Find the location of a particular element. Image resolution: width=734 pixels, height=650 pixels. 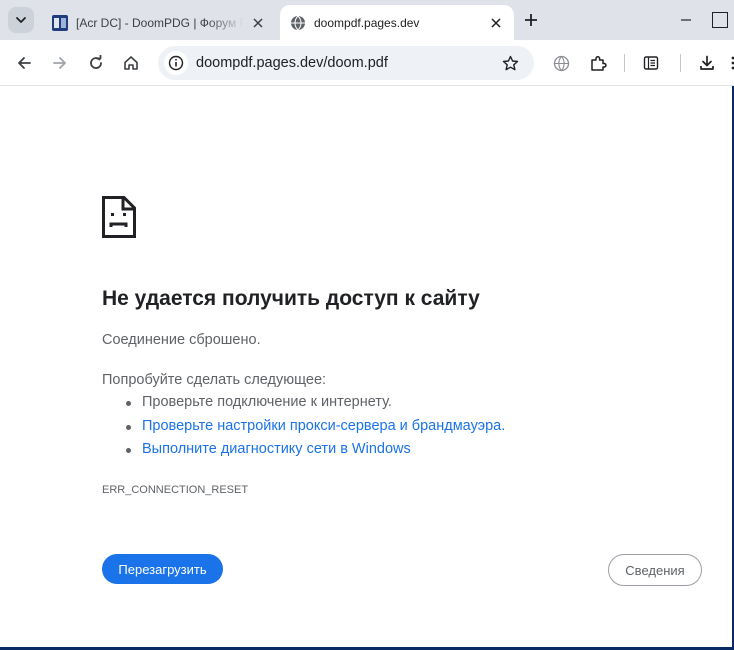

suggestion-check-connection: Проверьте подключение к интернету. is located at coordinates (313, 406).